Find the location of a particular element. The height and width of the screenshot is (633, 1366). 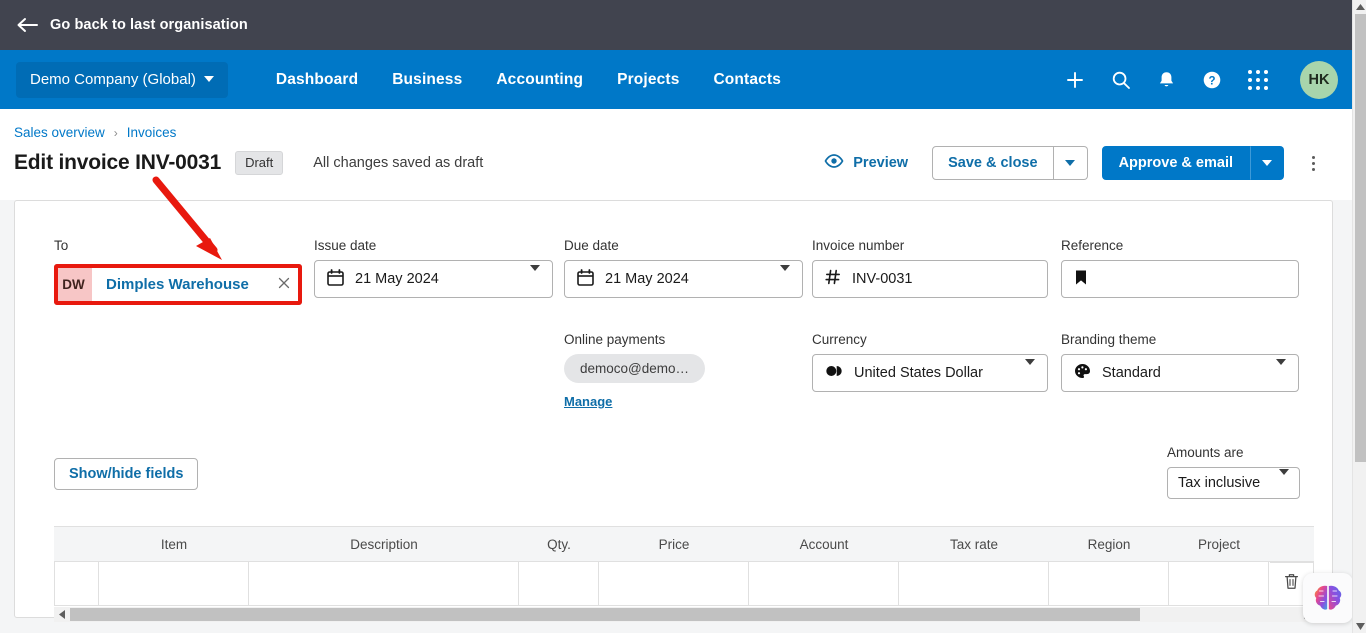

column-header-region: Region is located at coordinates (1109, 544).